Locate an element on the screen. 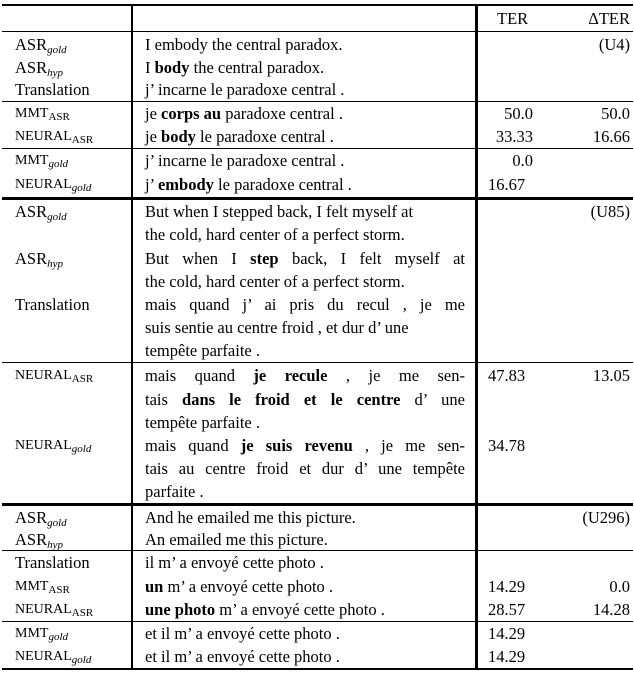  row-text: j’ embody le paradoxe central . is located at coordinates (248, 184).